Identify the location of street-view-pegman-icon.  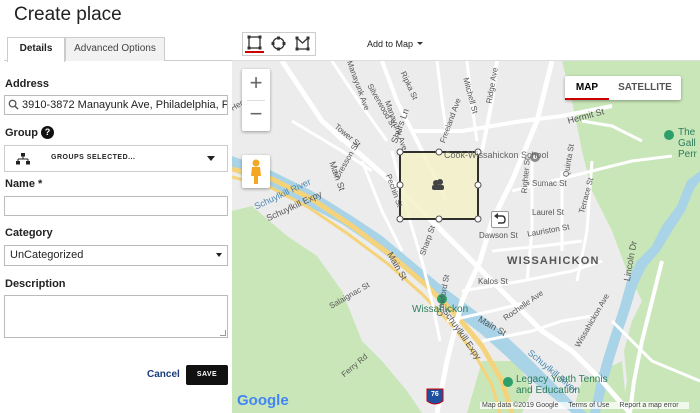
(256, 171).